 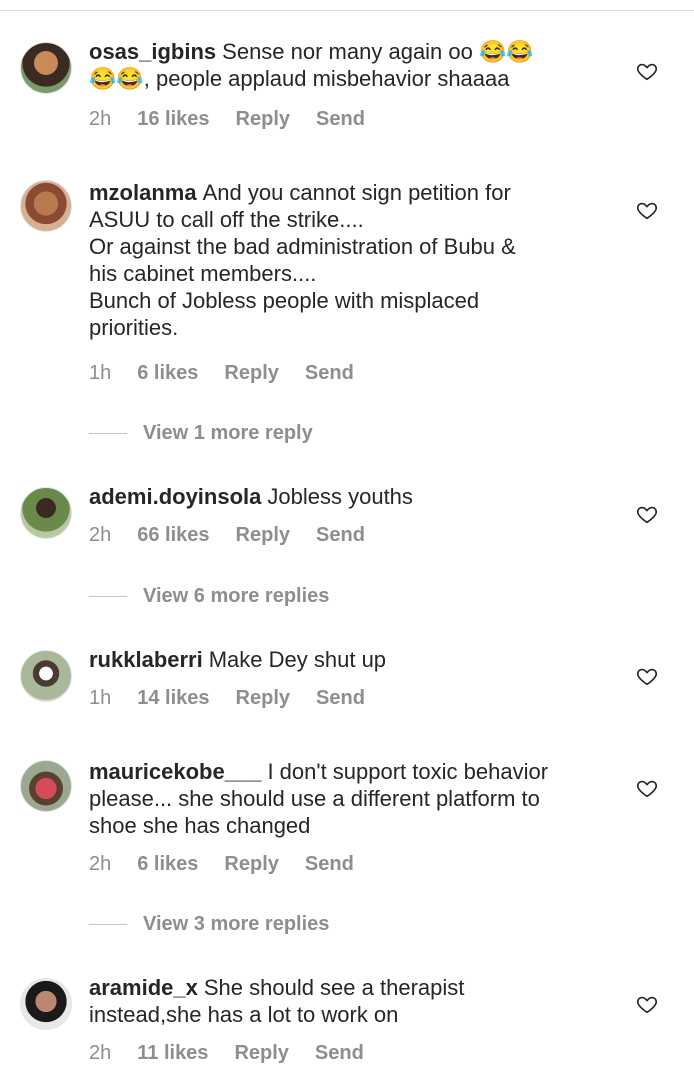 What do you see at coordinates (173, 119) in the screenshot?
I see `likes-count: 16 likes` at bounding box center [173, 119].